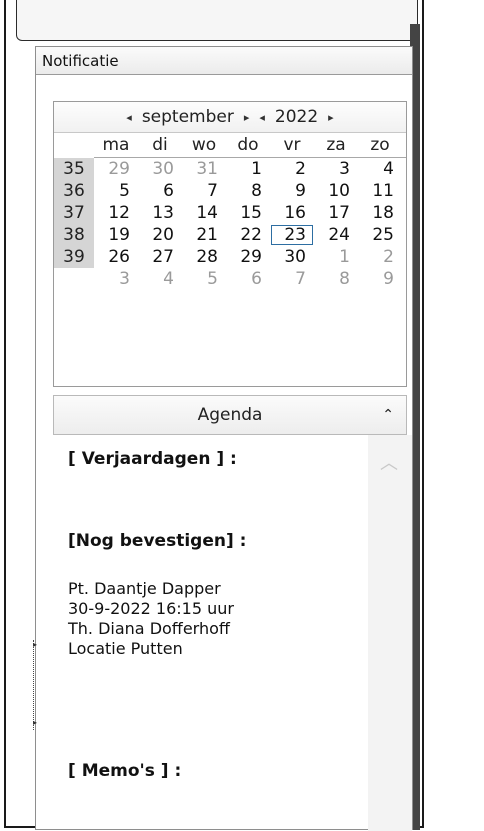 The width and height of the screenshot is (484, 831). I want to click on prev-month-icon: ◂, so click(129, 117).